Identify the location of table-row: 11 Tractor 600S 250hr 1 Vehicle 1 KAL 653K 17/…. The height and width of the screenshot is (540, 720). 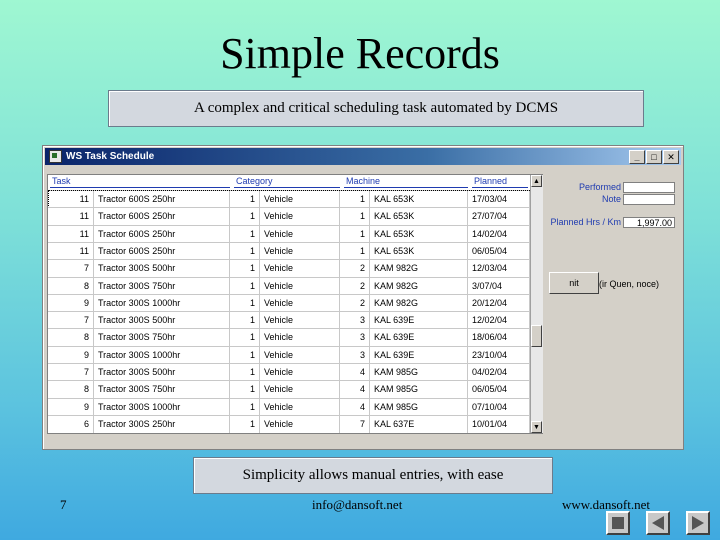
(295, 199).